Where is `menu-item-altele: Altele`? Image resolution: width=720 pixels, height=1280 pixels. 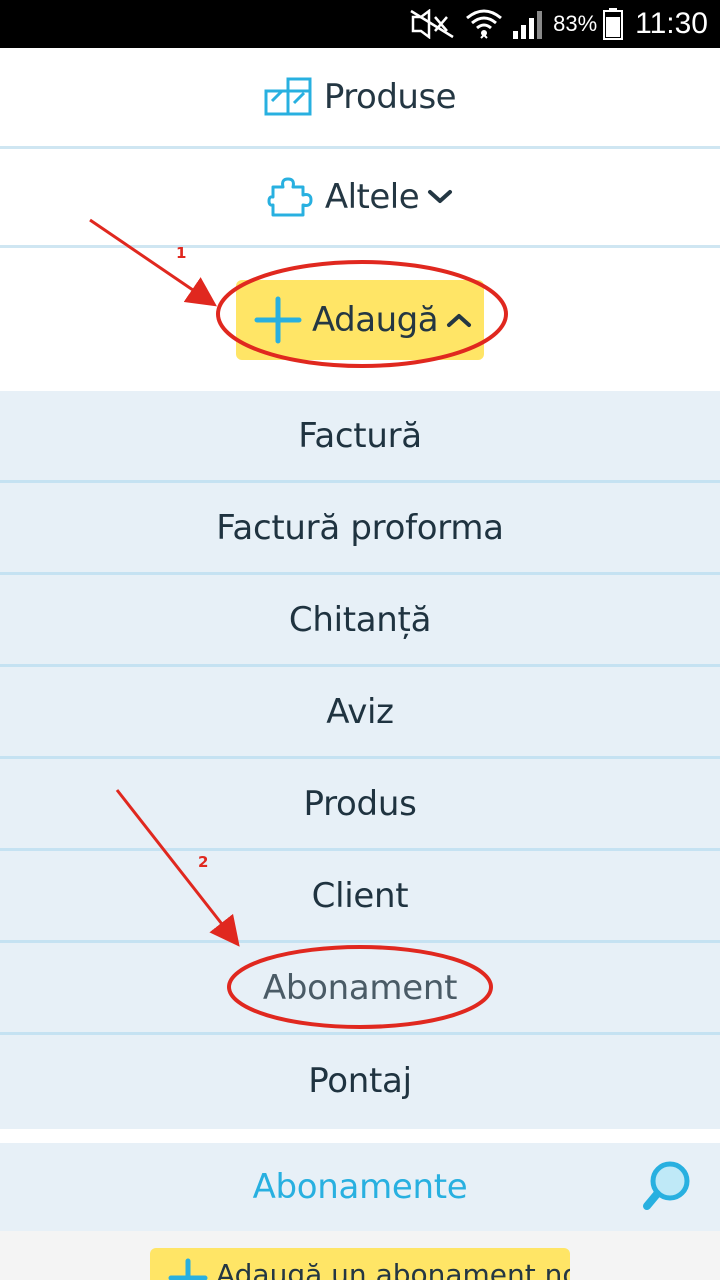 menu-item-altele: Altele is located at coordinates (360, 197).